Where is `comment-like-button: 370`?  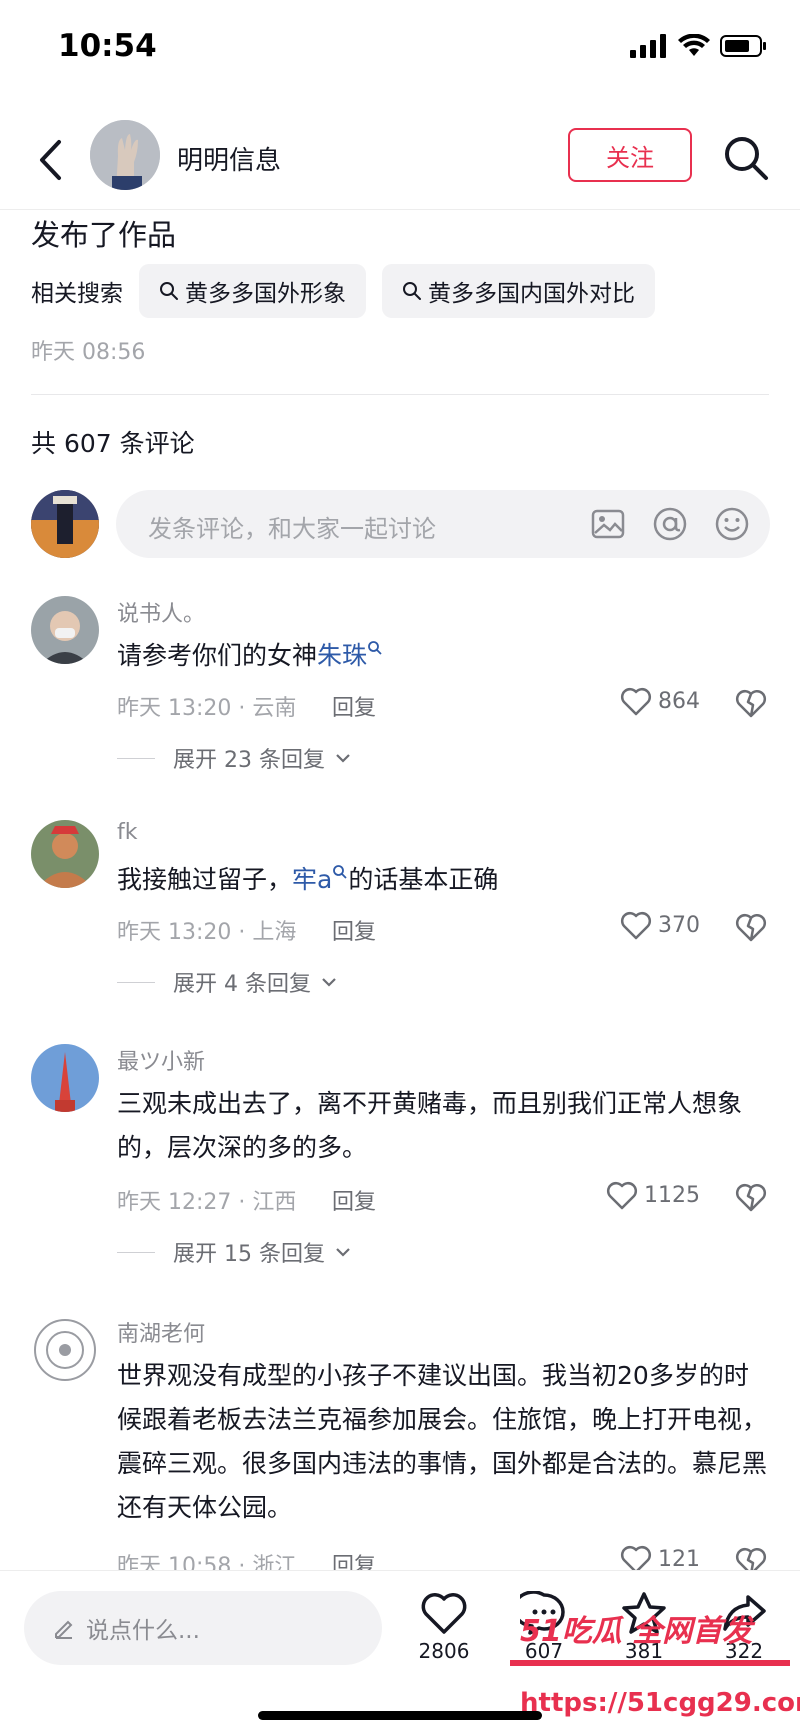 comment-like-button: 370 is located at coordinates (660, 925).